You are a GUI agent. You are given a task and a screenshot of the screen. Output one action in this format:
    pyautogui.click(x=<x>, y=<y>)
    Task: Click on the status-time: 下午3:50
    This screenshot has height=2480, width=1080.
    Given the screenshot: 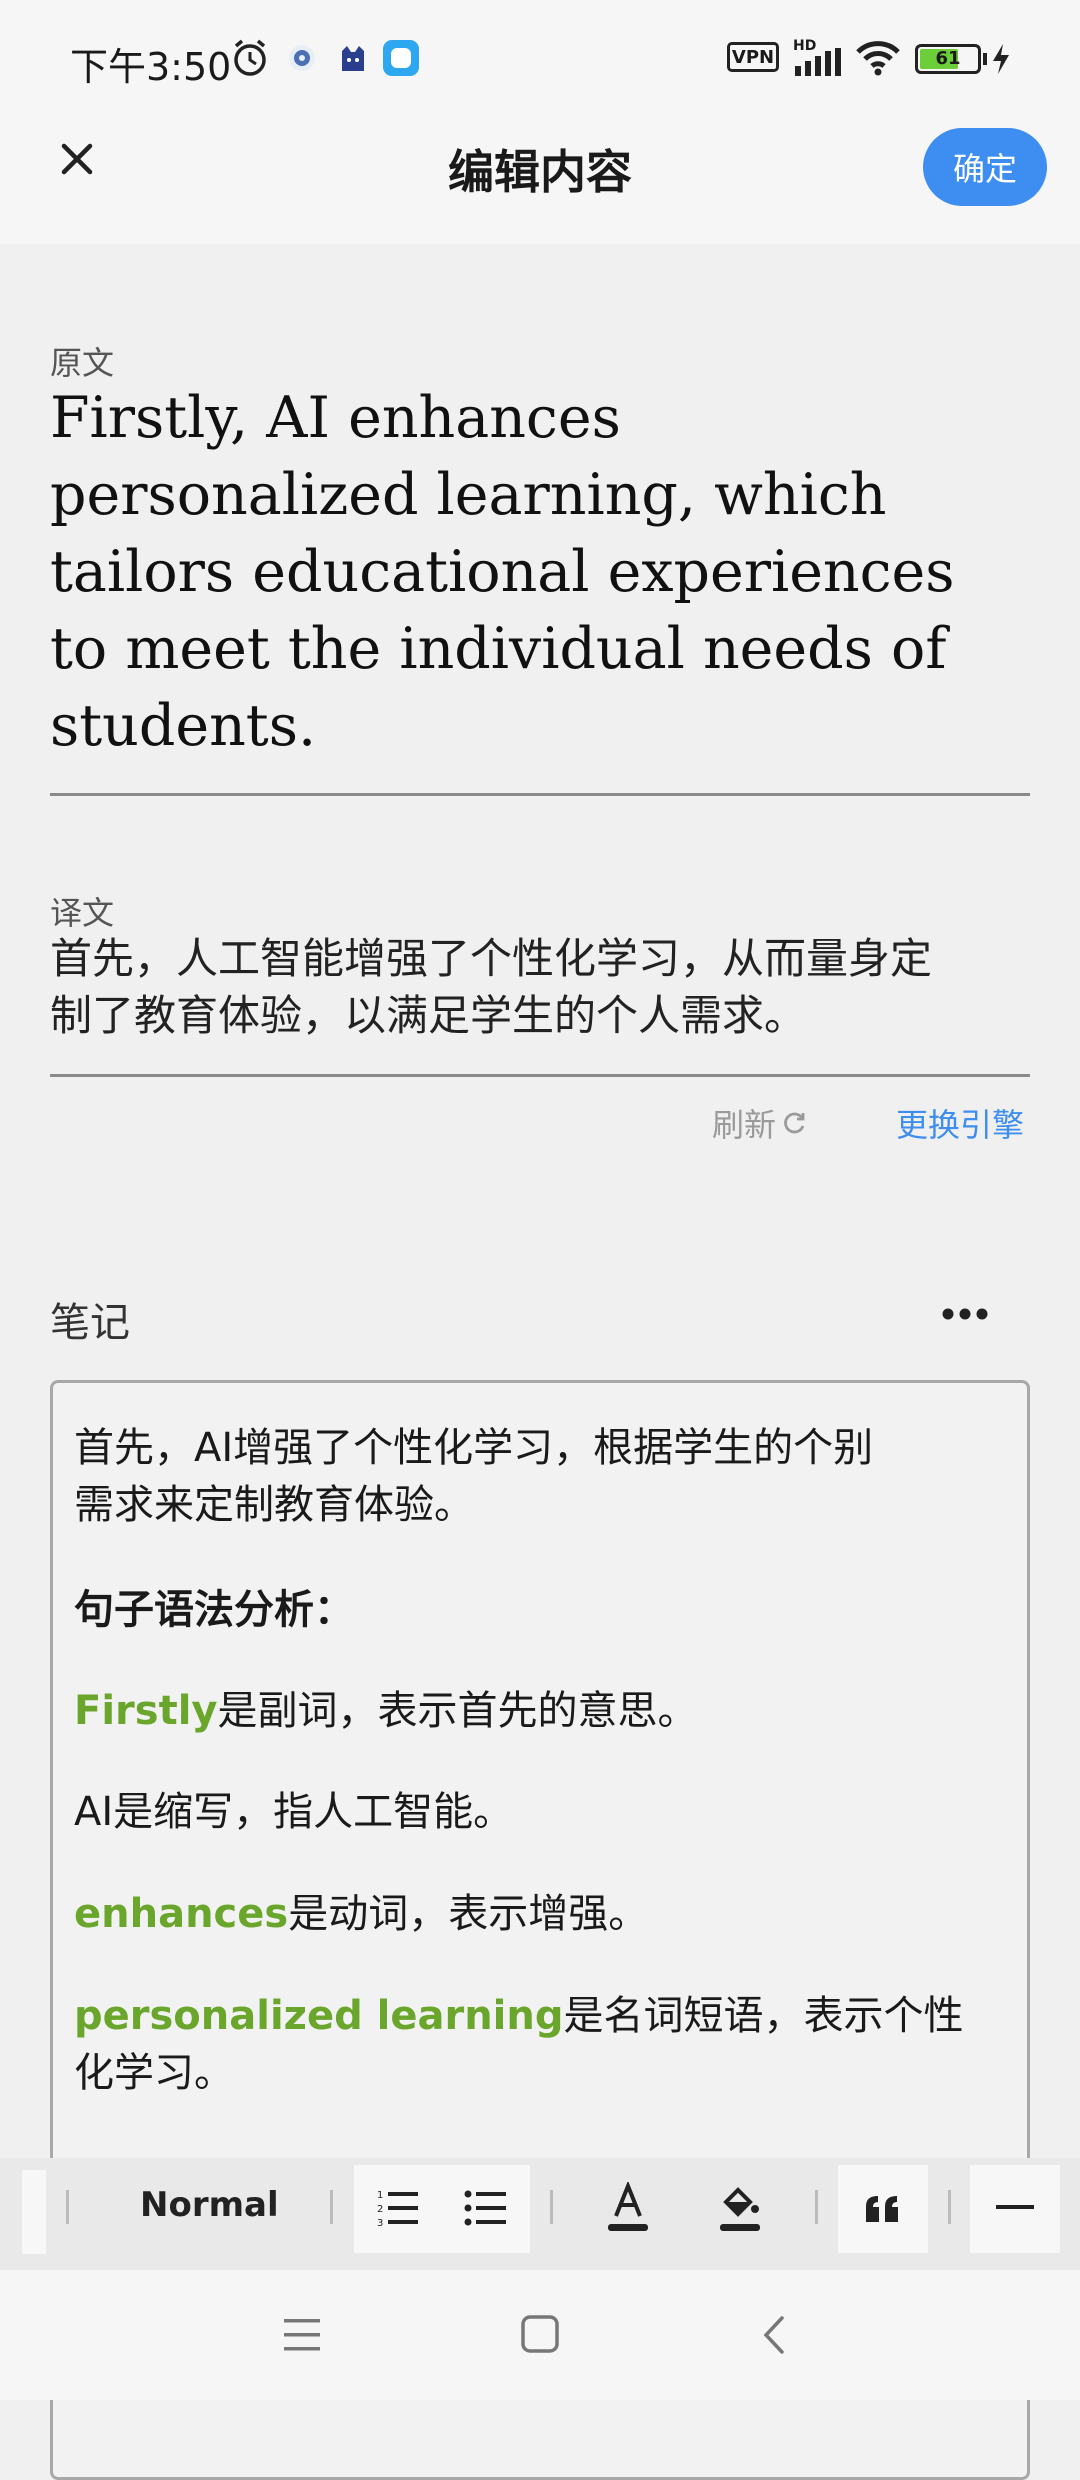 What is the action you would take?
    pyautogui.click(x=151, y=67)
    